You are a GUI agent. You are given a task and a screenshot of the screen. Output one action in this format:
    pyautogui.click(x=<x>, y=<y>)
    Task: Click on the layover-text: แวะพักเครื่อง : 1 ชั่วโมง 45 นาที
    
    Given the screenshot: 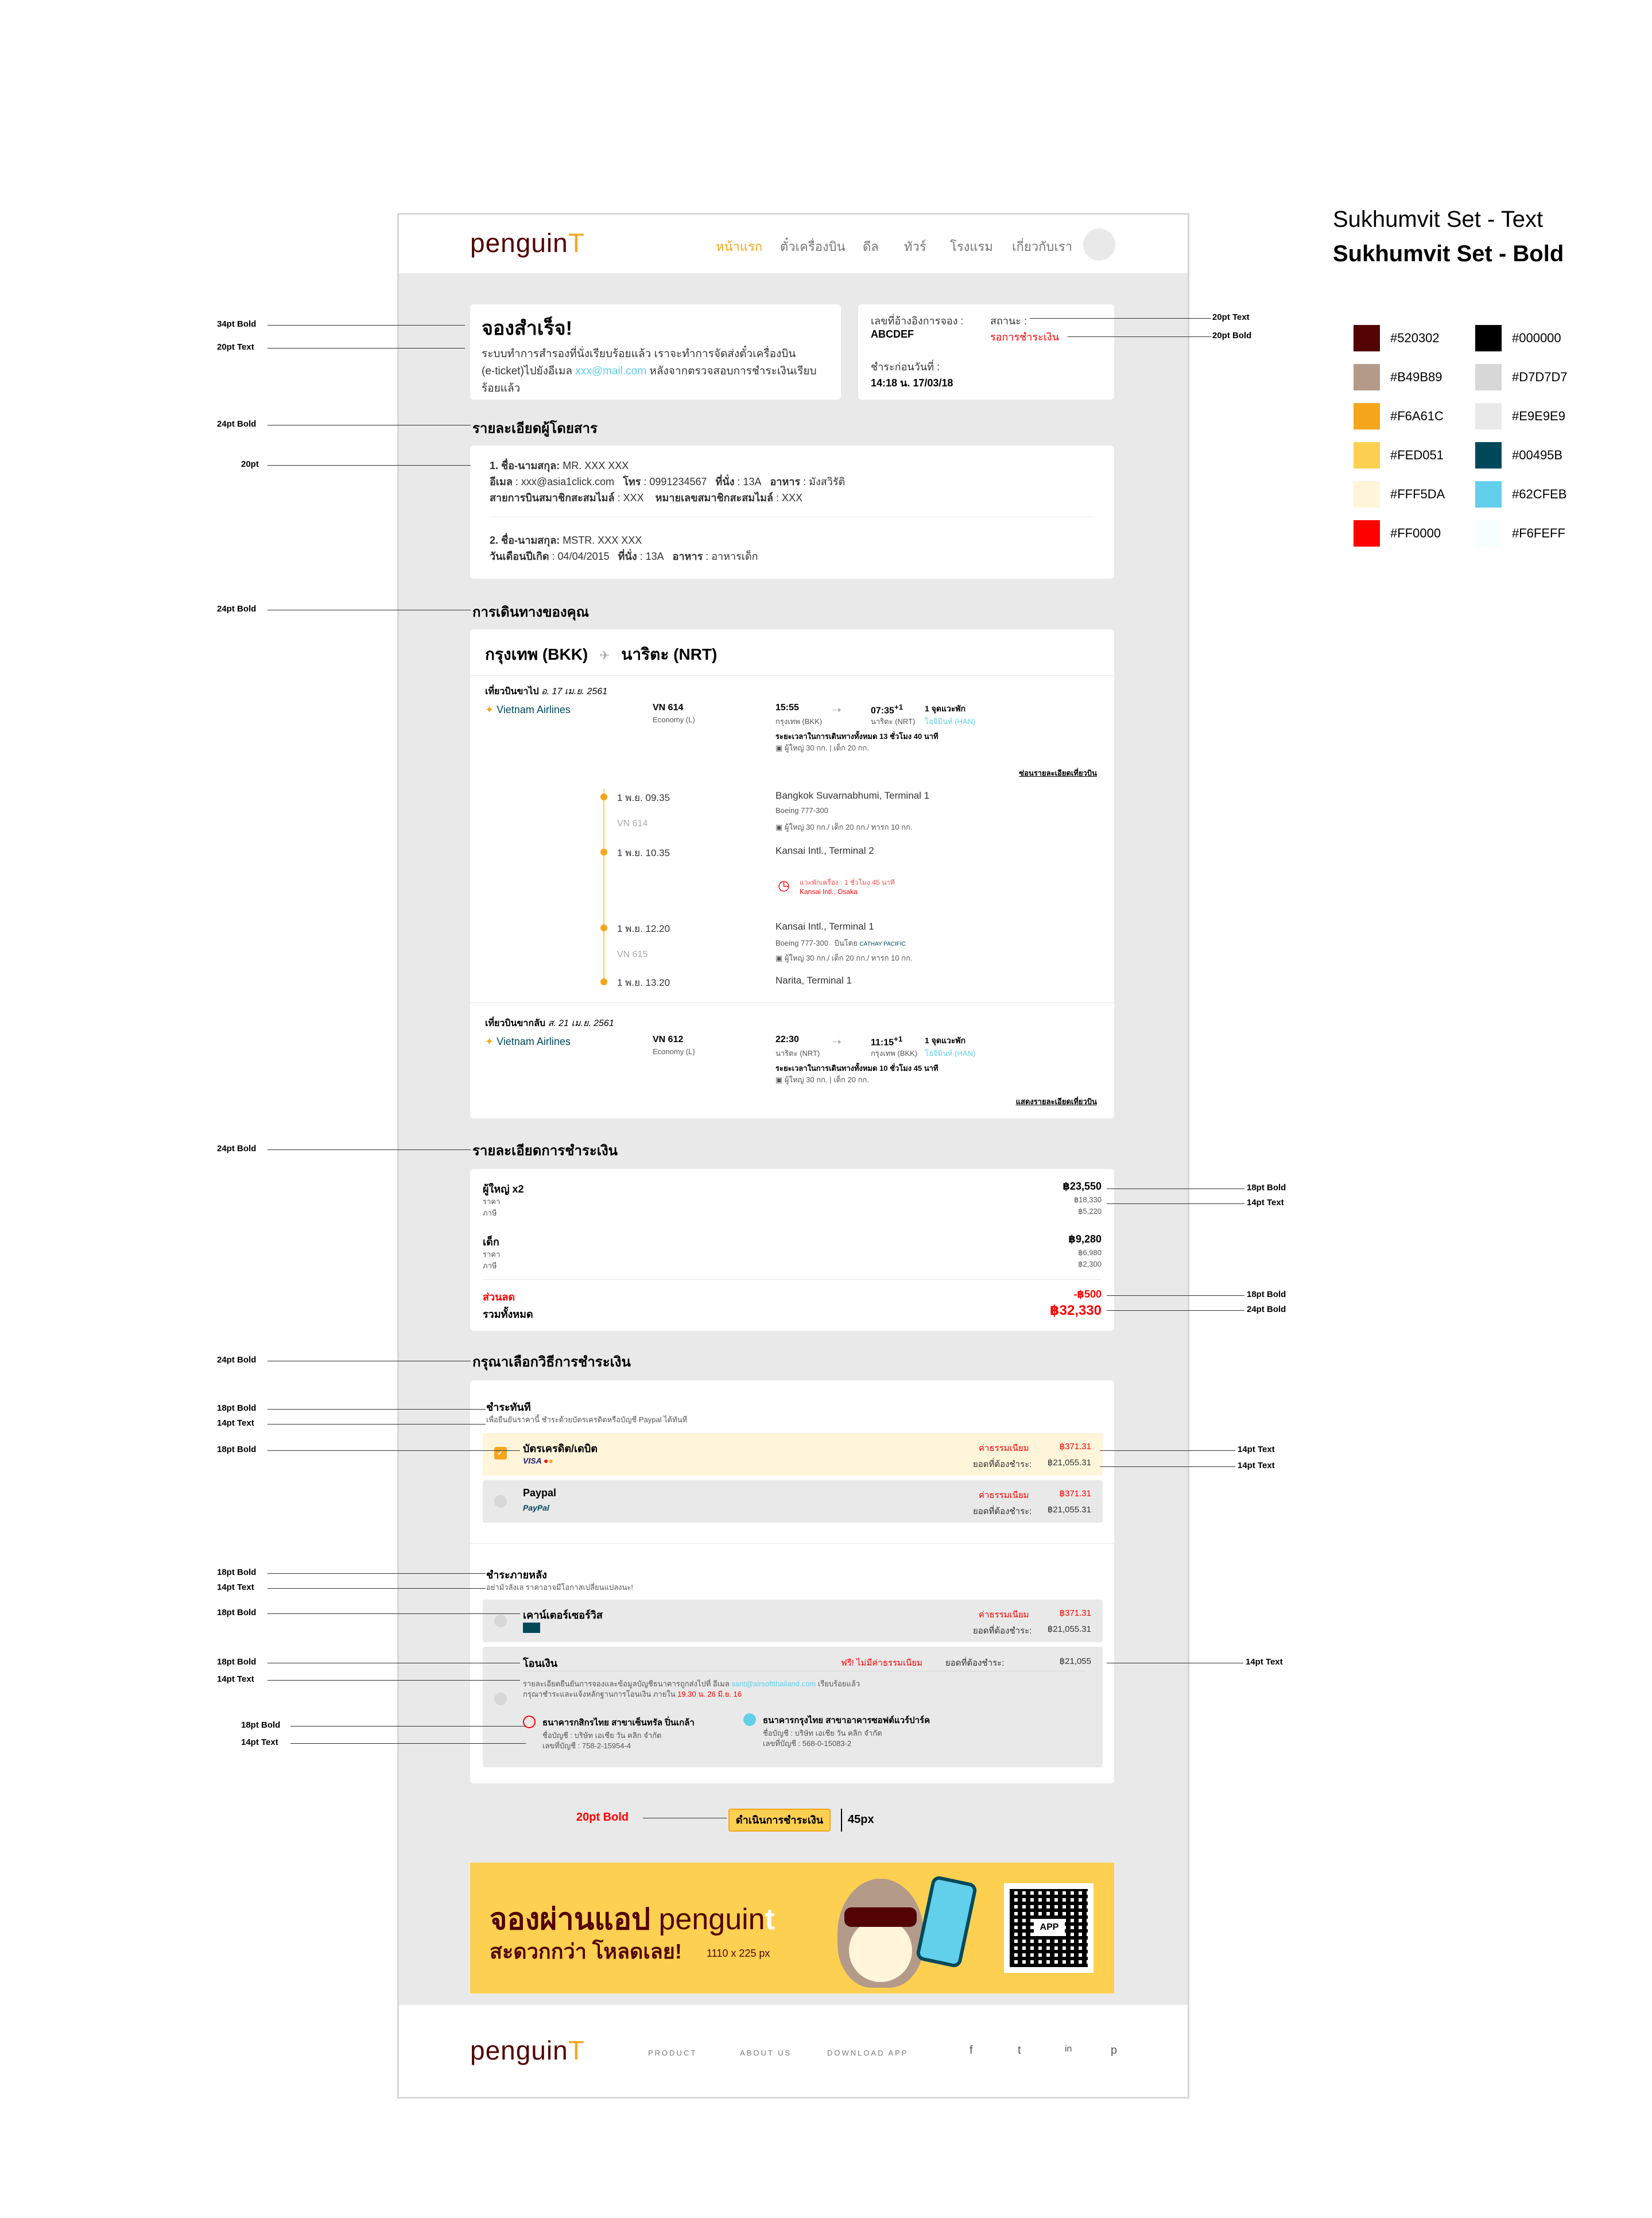 What is the action you would take?
    pyautogui.click(x=847, y=882)
    